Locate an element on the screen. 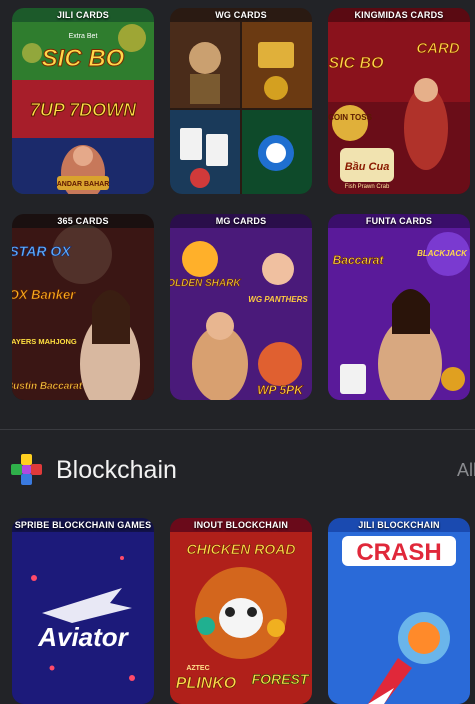  tile-artwork: GOLDEN SHARK WG PANTHERS WP 5PK is located at coordinates (241, 307).